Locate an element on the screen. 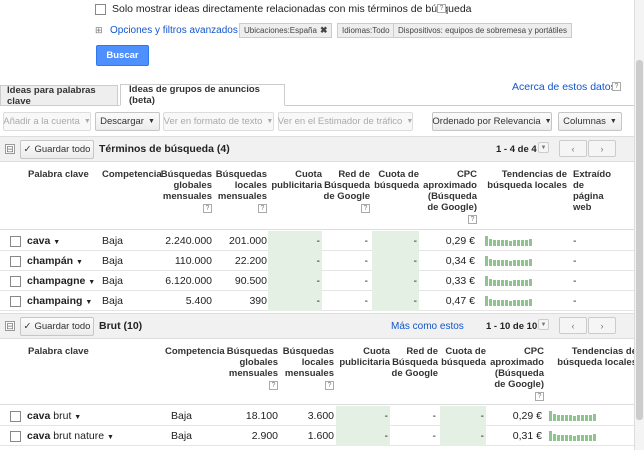 The image size is (644, 450). trend-sparkline is located at coordinates (572, 416).